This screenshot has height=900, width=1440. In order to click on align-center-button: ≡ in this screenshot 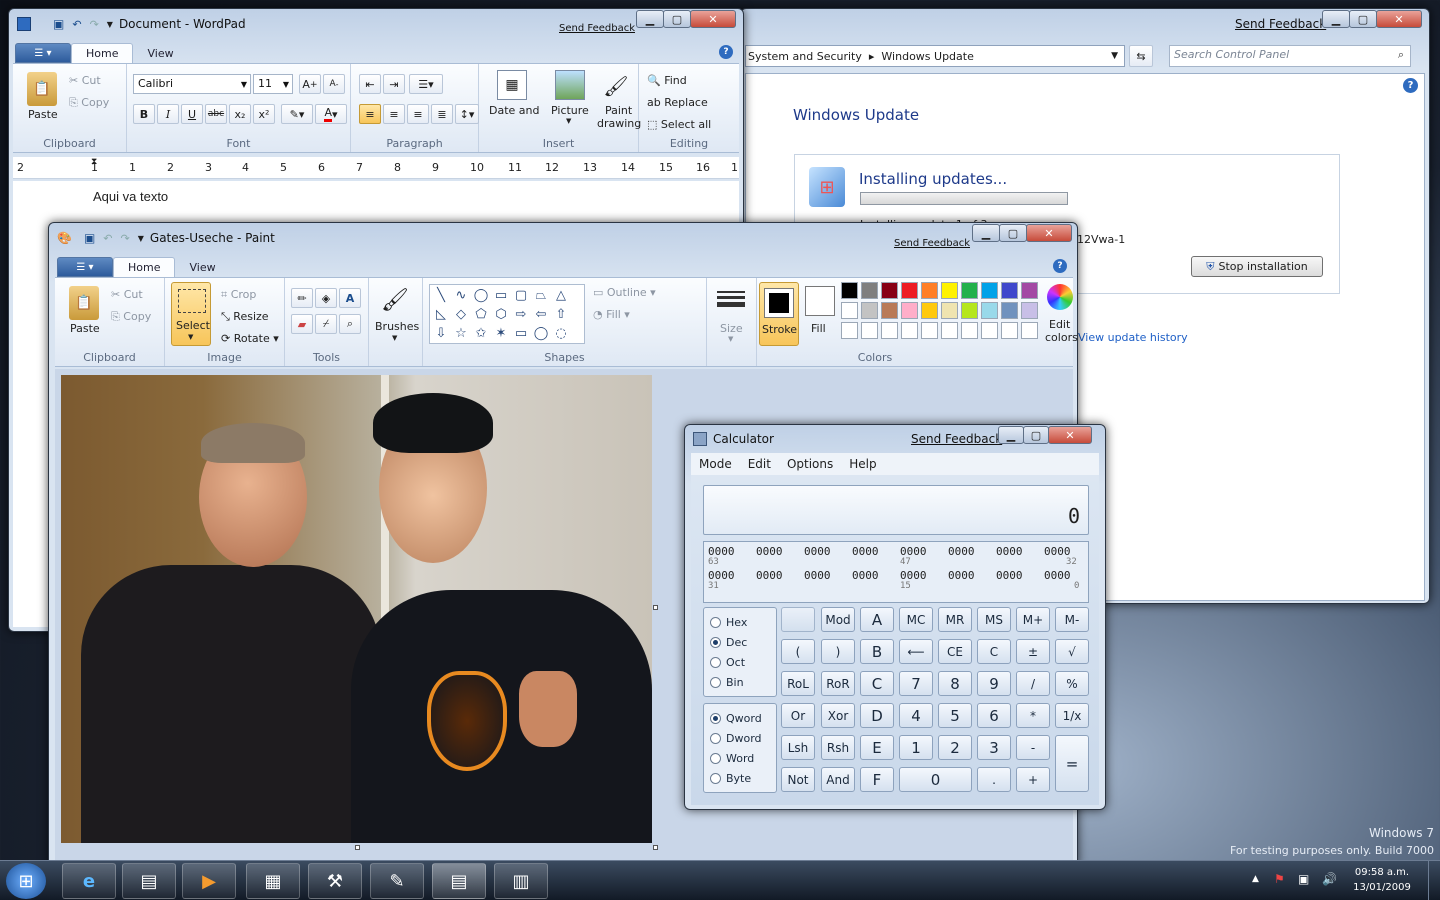, I will do `click(394, 114)`.